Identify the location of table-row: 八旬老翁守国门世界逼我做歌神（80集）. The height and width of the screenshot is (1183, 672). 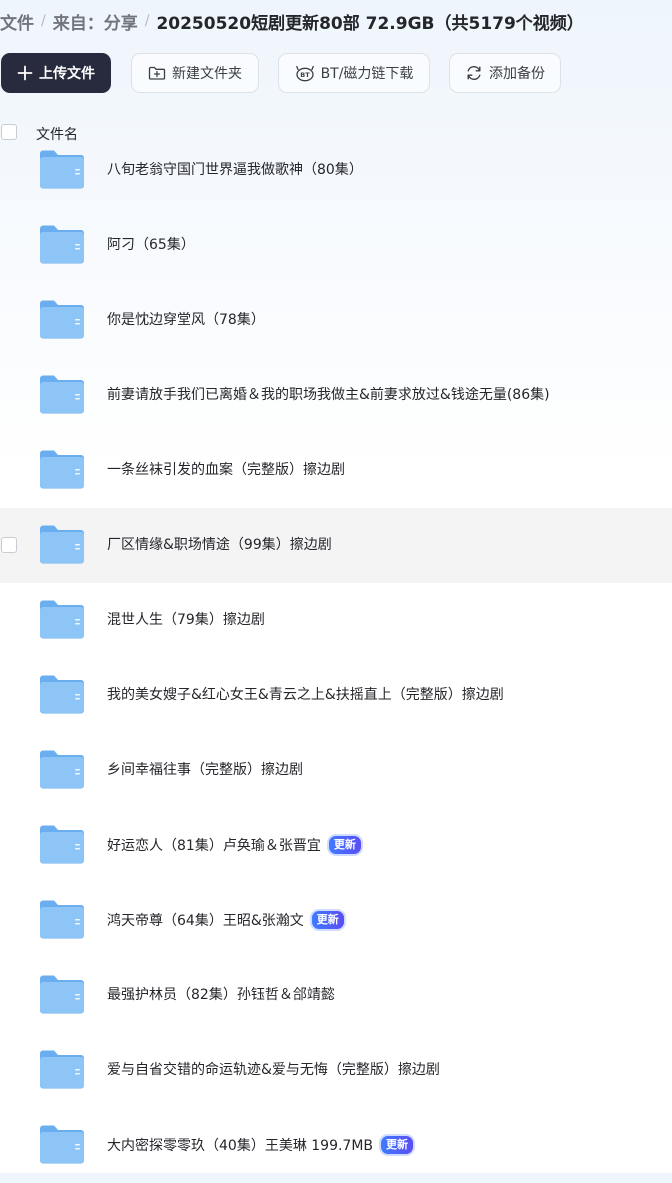
(336, 170).